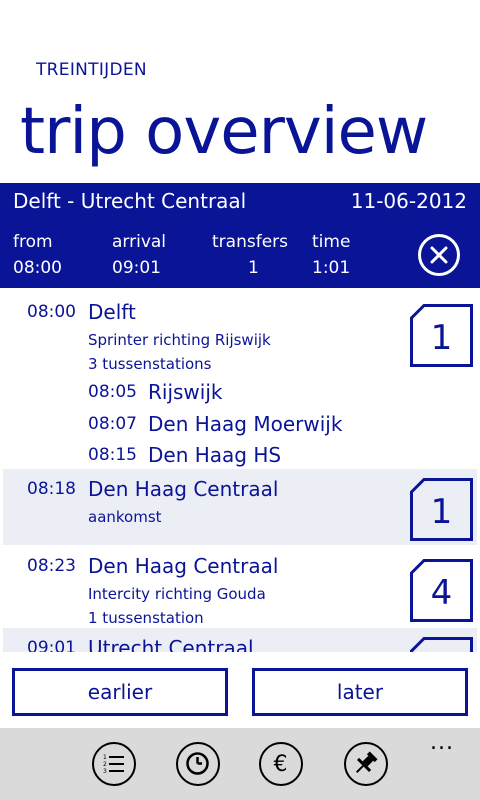 This screenshot has height=800, width=480. Describe the element at coordinates (91, 70) in the screenshot. I see `app-name: TREINTIJDEN` at that location.